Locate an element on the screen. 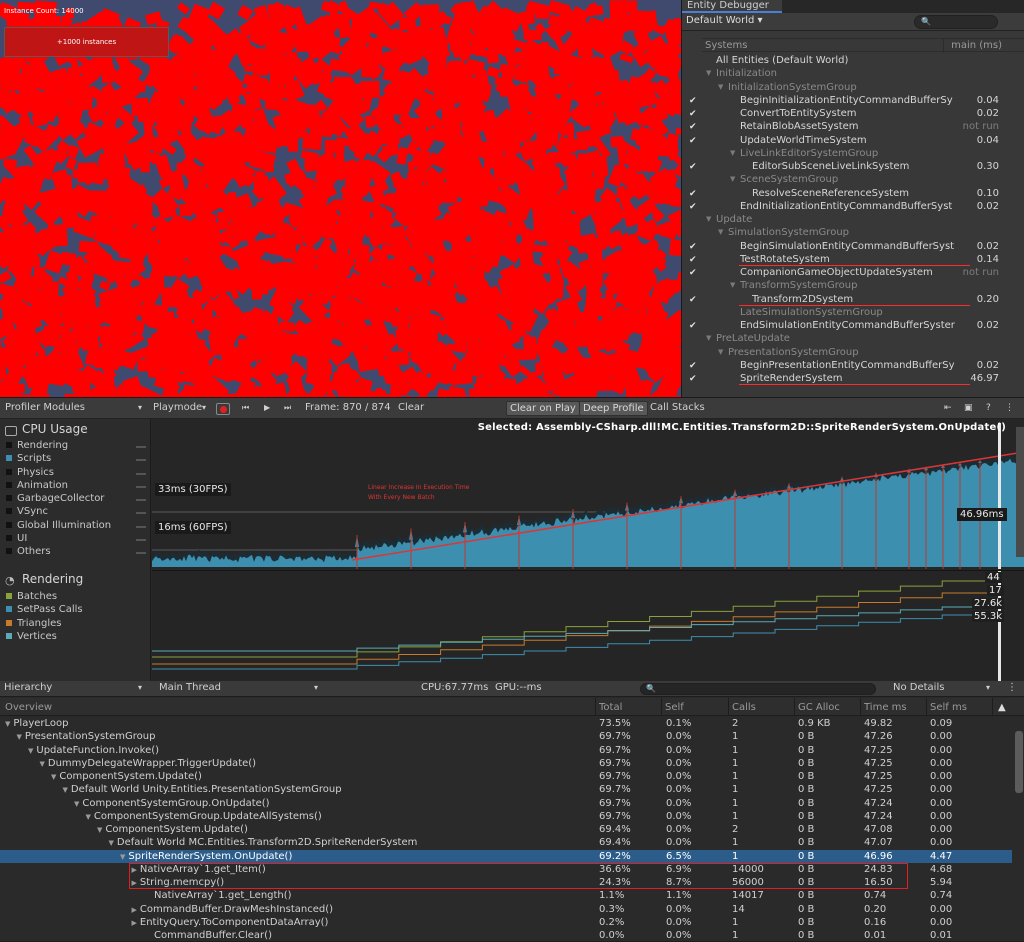  rendering-legend-item: Vertices is located at coordinates (31, 636).